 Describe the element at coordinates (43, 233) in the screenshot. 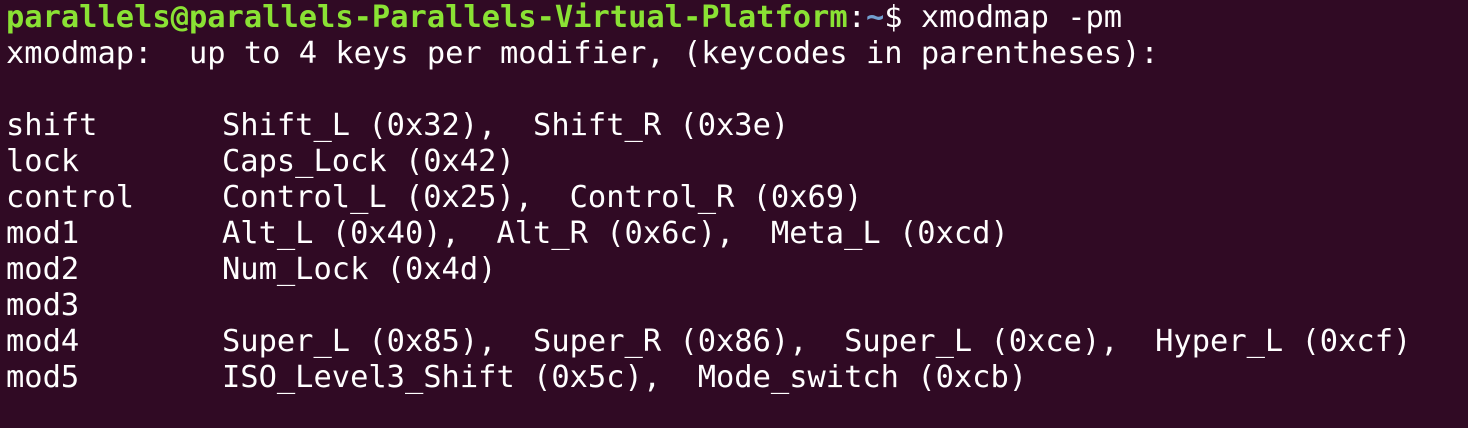

I see `modifier-name: mod1` at that location.